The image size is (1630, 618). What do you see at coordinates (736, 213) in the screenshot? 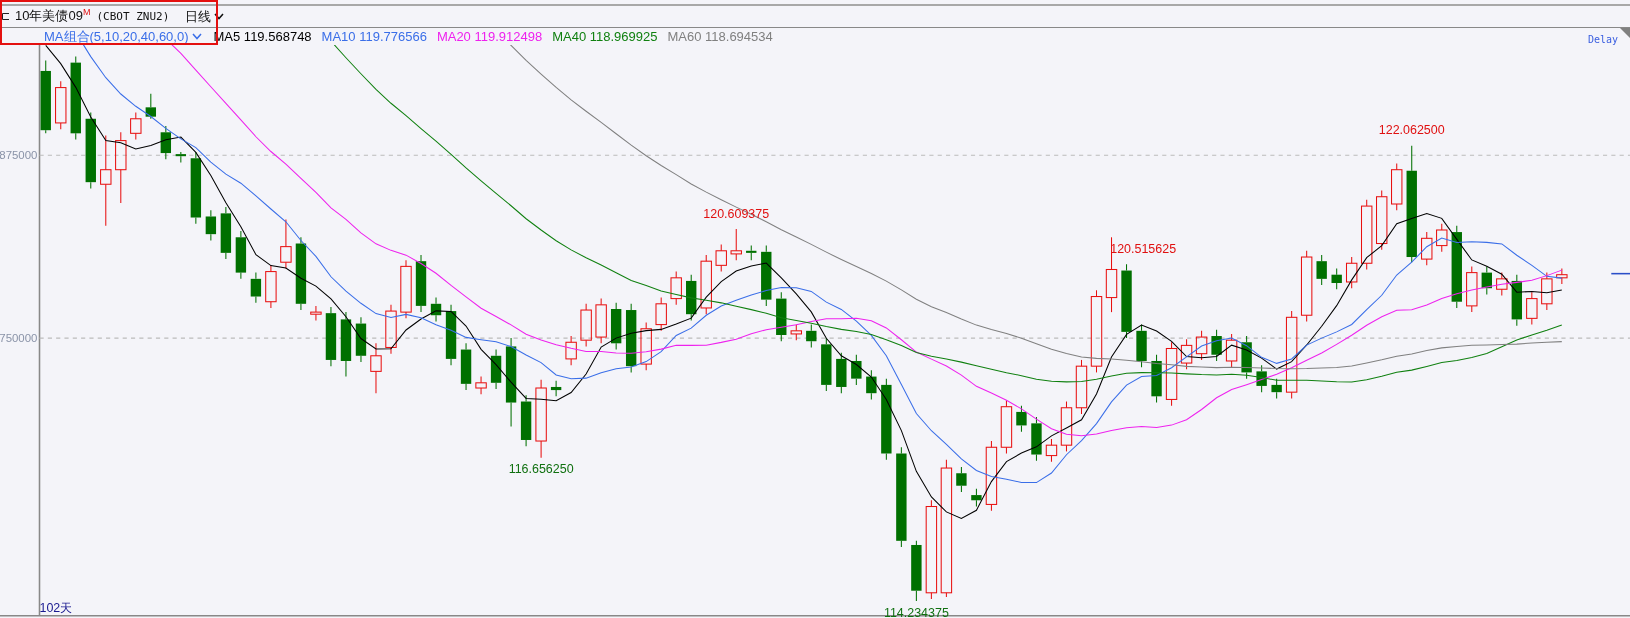
I see `price-label: 120.609375` at bounding box center [736, 213].